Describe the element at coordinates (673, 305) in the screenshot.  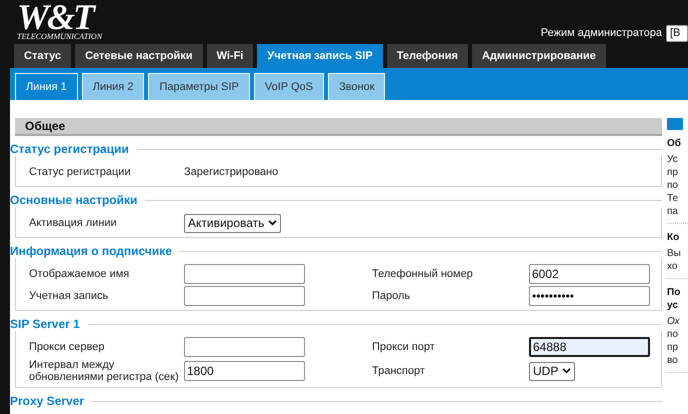
I see `help-title: ус` at that location.